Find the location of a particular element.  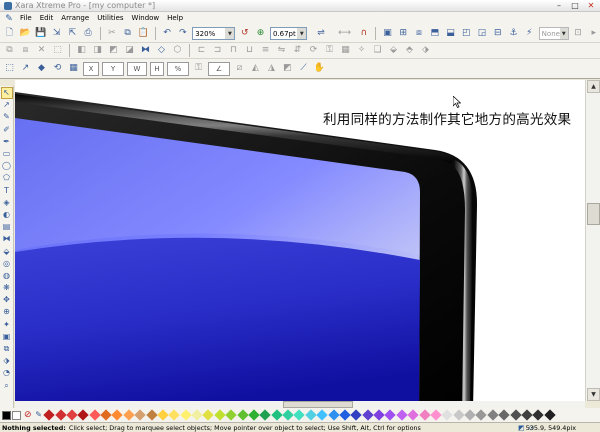

flash-icon: ⚡ is located at coordinates (529, 33).